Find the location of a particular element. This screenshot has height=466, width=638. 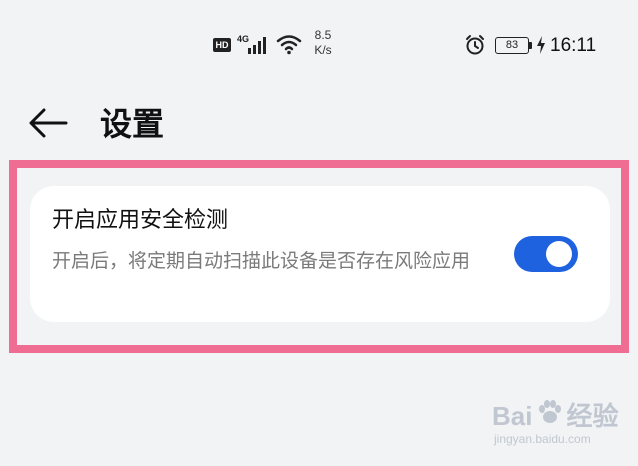

alarm-icon is located at coordinates (475, 45).